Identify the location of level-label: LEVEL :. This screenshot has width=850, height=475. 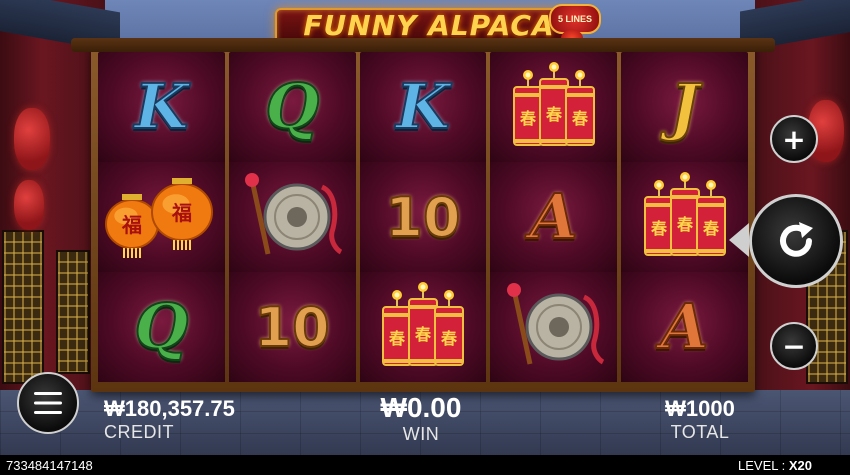
(762, 465).